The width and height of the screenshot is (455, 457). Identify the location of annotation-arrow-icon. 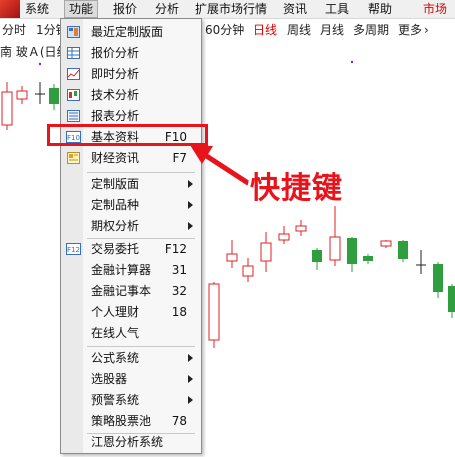
(220, 165).